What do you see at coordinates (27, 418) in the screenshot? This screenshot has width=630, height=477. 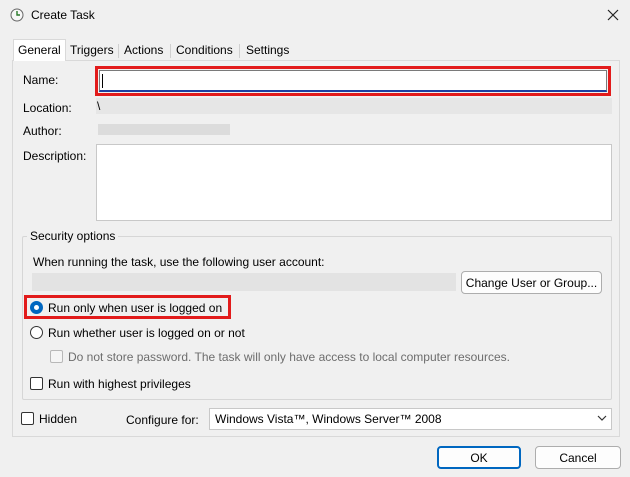 I see `hidden-checkbox` at bounding box center [27, 418].